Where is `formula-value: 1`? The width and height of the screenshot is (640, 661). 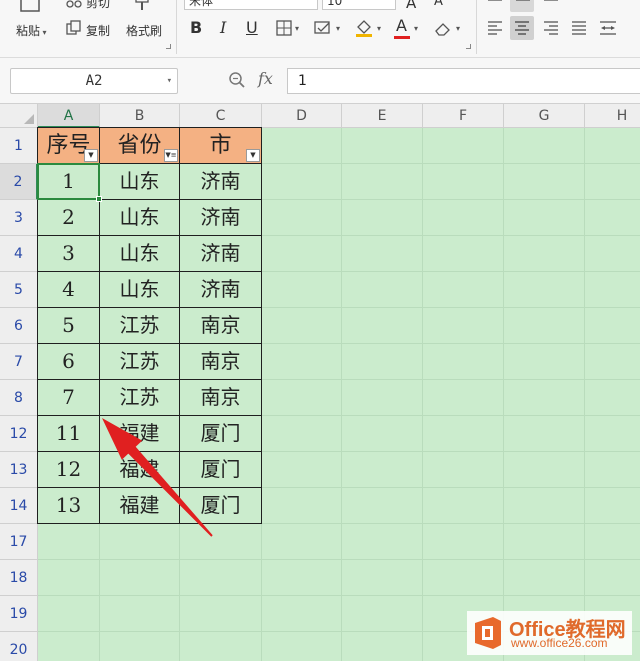
formula-value: 1 is located at coordinates (302, 81).